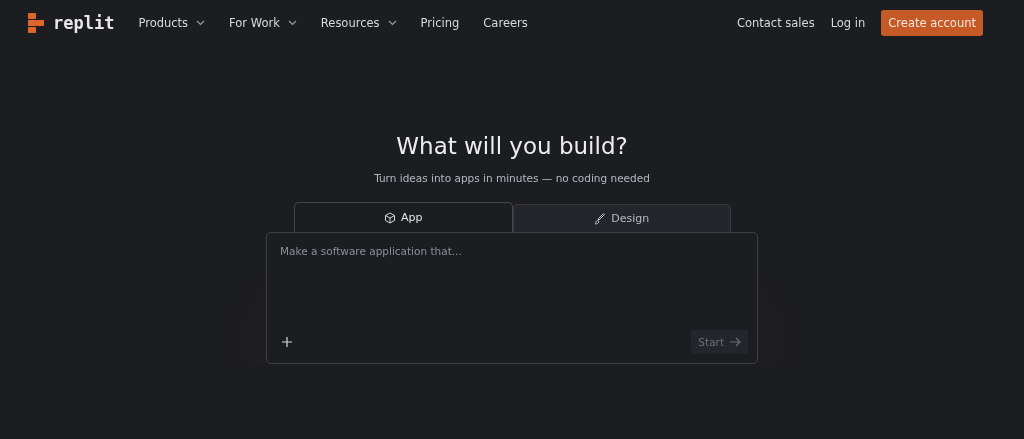 The height and width of the screenshot is (439, 1024). Describe the element at coordinates (735, 342) in the screenshot. I see `arrow-right-icon` at that location.